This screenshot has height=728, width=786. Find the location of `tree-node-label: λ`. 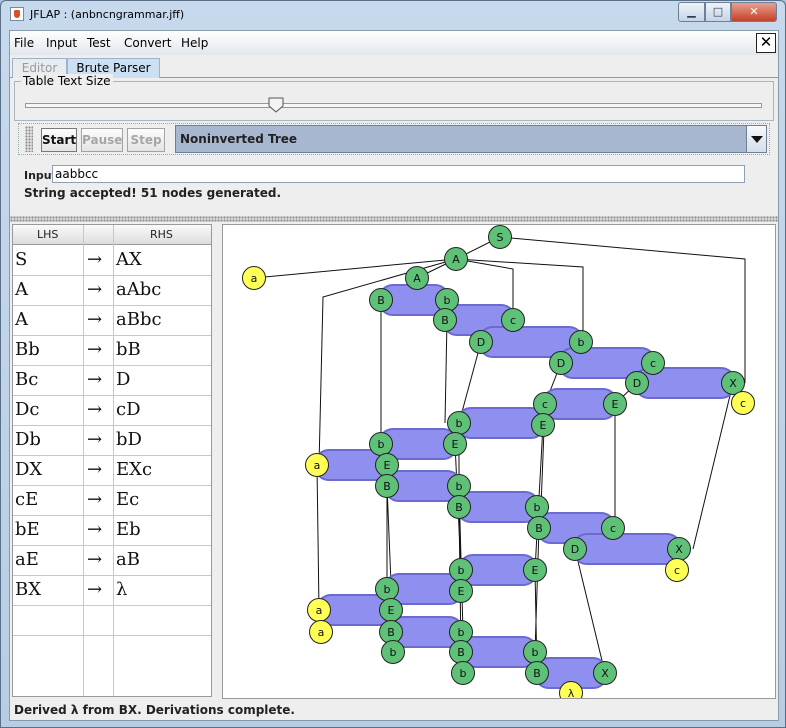

tree-node-label: λ is located at coordinates (571, 693).